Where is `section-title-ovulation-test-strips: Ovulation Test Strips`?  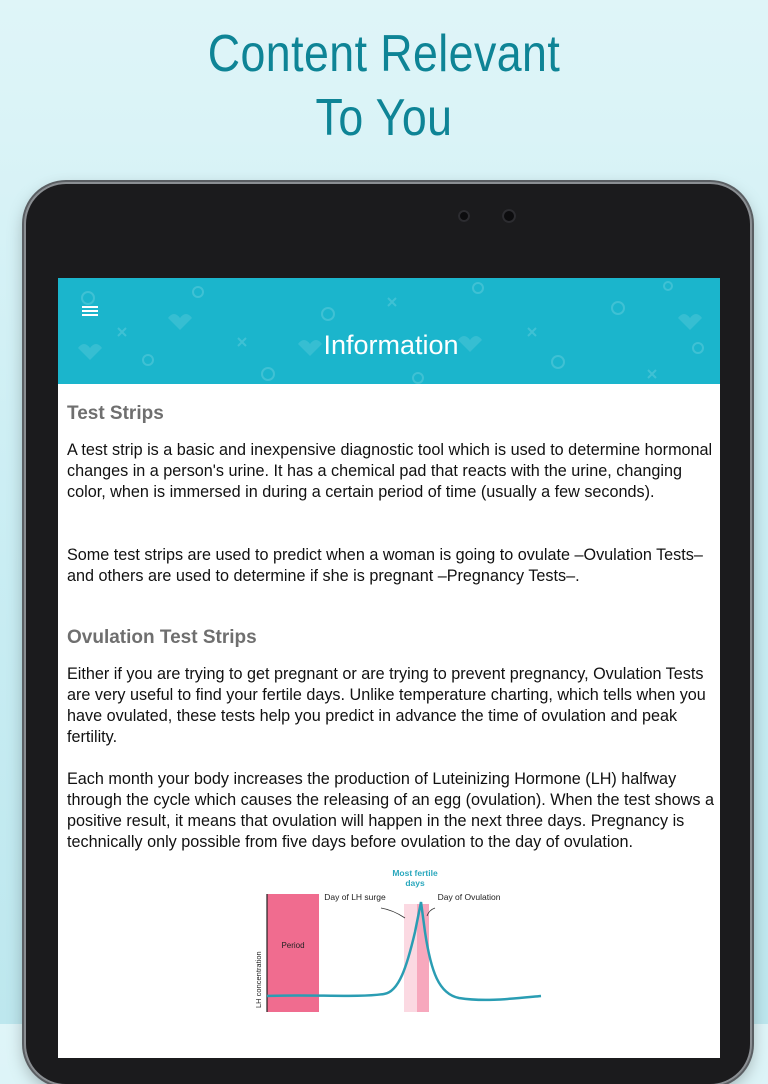 section-title-ovulation-test-strips: Ovulation Test Strips is located at coordinates (162, 637).